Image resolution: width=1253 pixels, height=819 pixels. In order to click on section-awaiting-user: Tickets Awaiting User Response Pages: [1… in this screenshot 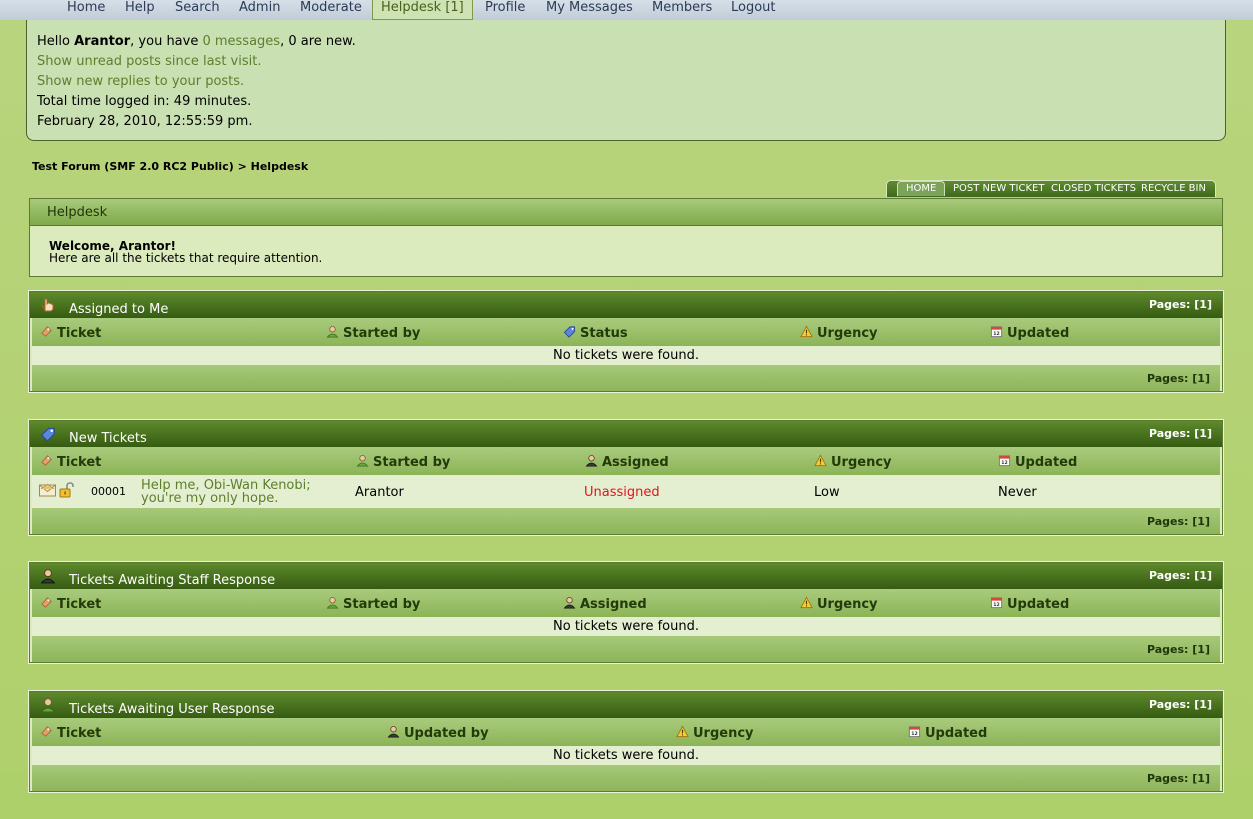, I will do `click(626, 741)`.